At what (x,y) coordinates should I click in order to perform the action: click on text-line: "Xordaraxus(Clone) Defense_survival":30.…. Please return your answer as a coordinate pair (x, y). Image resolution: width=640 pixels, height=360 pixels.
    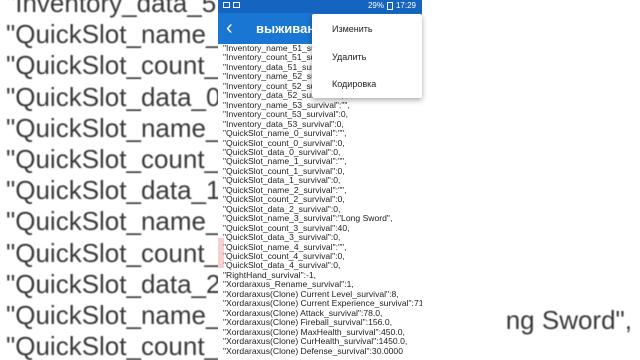
    Looking at the image, I should click on (313, 350).